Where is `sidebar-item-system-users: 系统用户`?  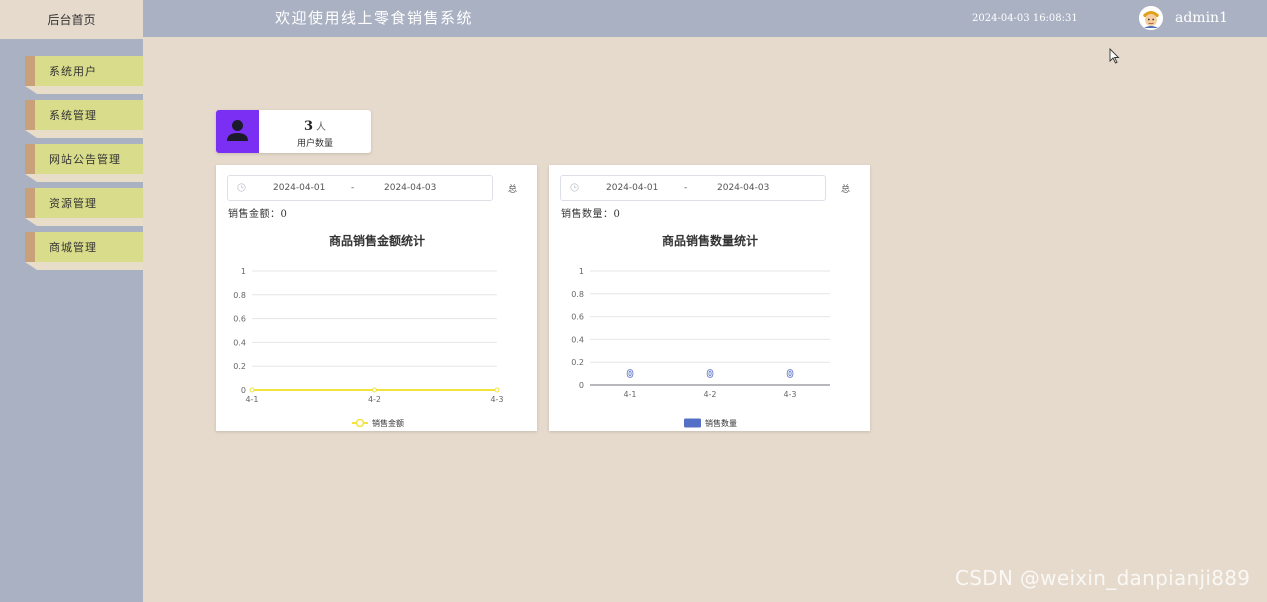 sidebar-item-system-users: 系统用户 is located at coordinates (84, 75).